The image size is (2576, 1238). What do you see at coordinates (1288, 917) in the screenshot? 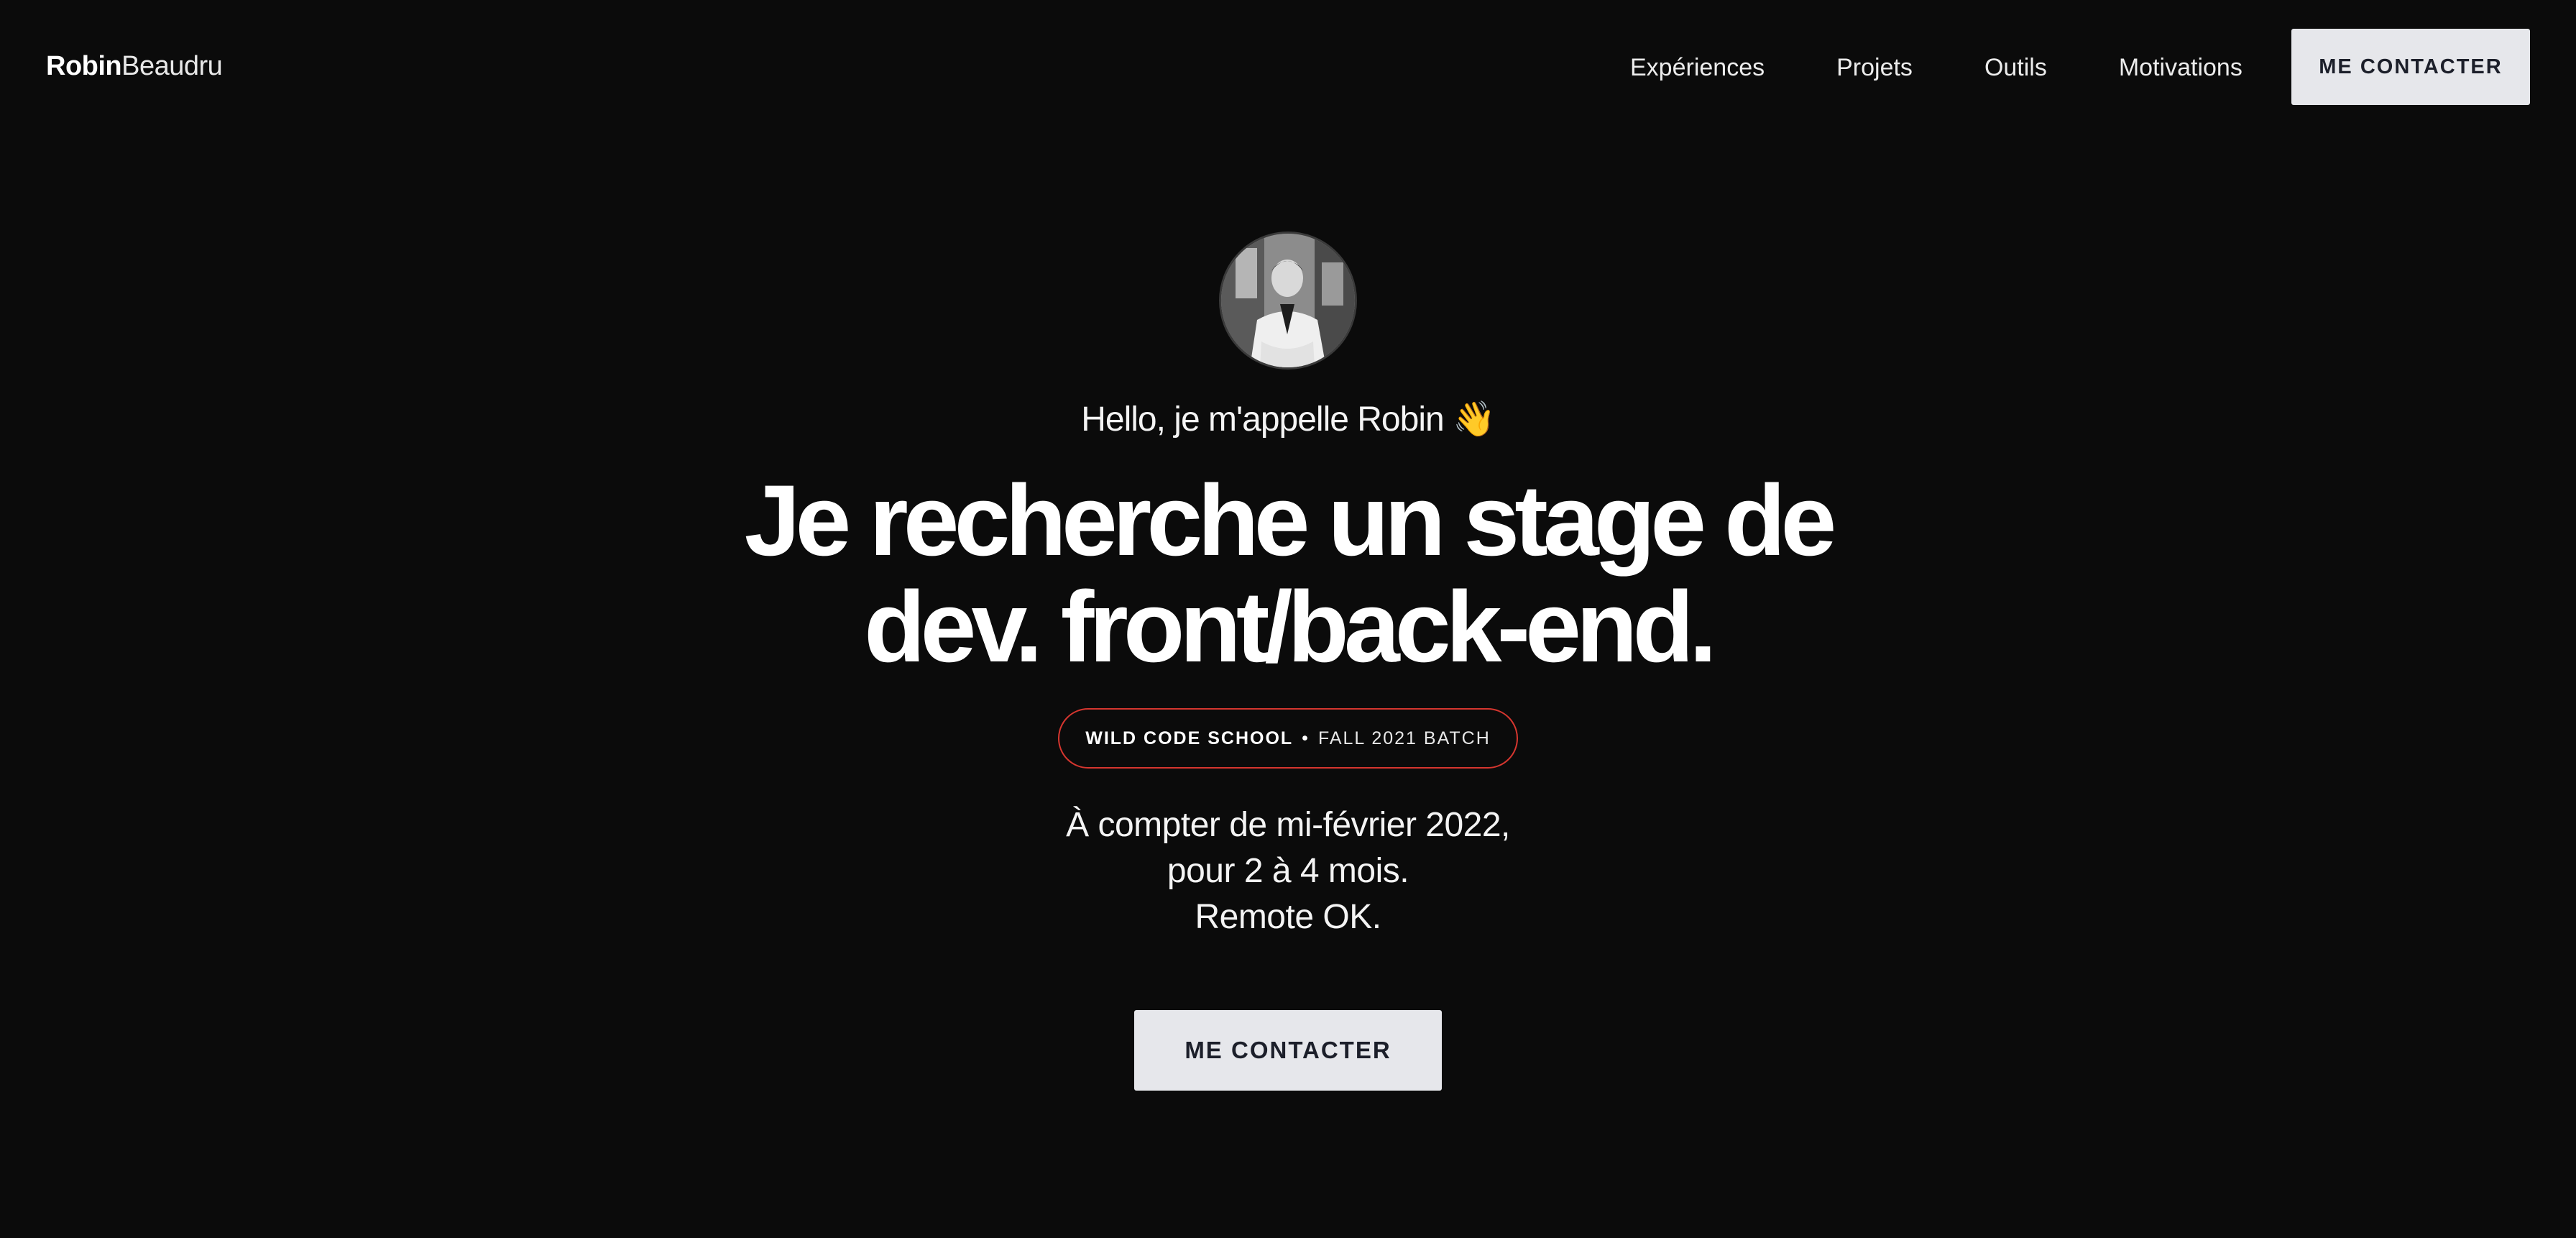
I see `details-line-3: Remote OK.` at bounding box center [1288, 917].